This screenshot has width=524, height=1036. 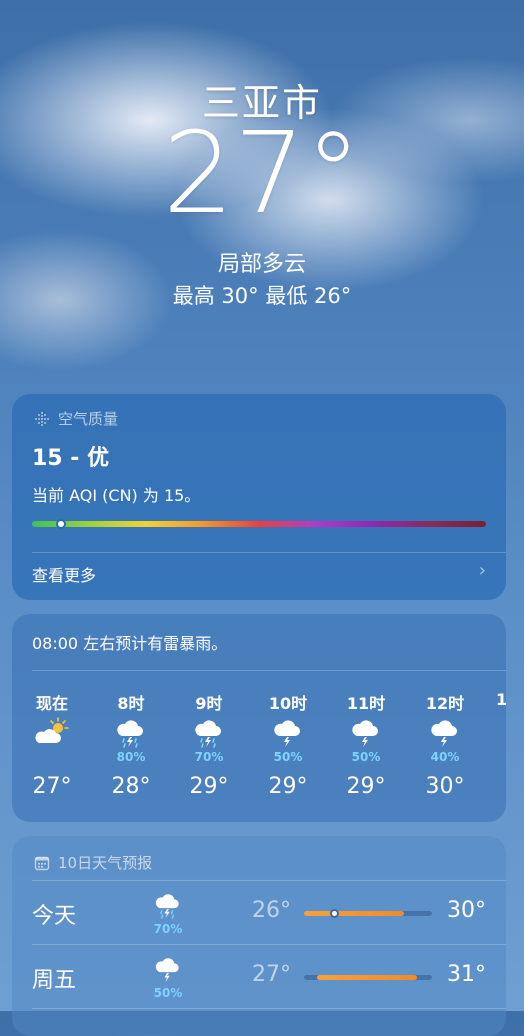 I want to click on see-more-link: 查看更多, so click(x=64, y=574).